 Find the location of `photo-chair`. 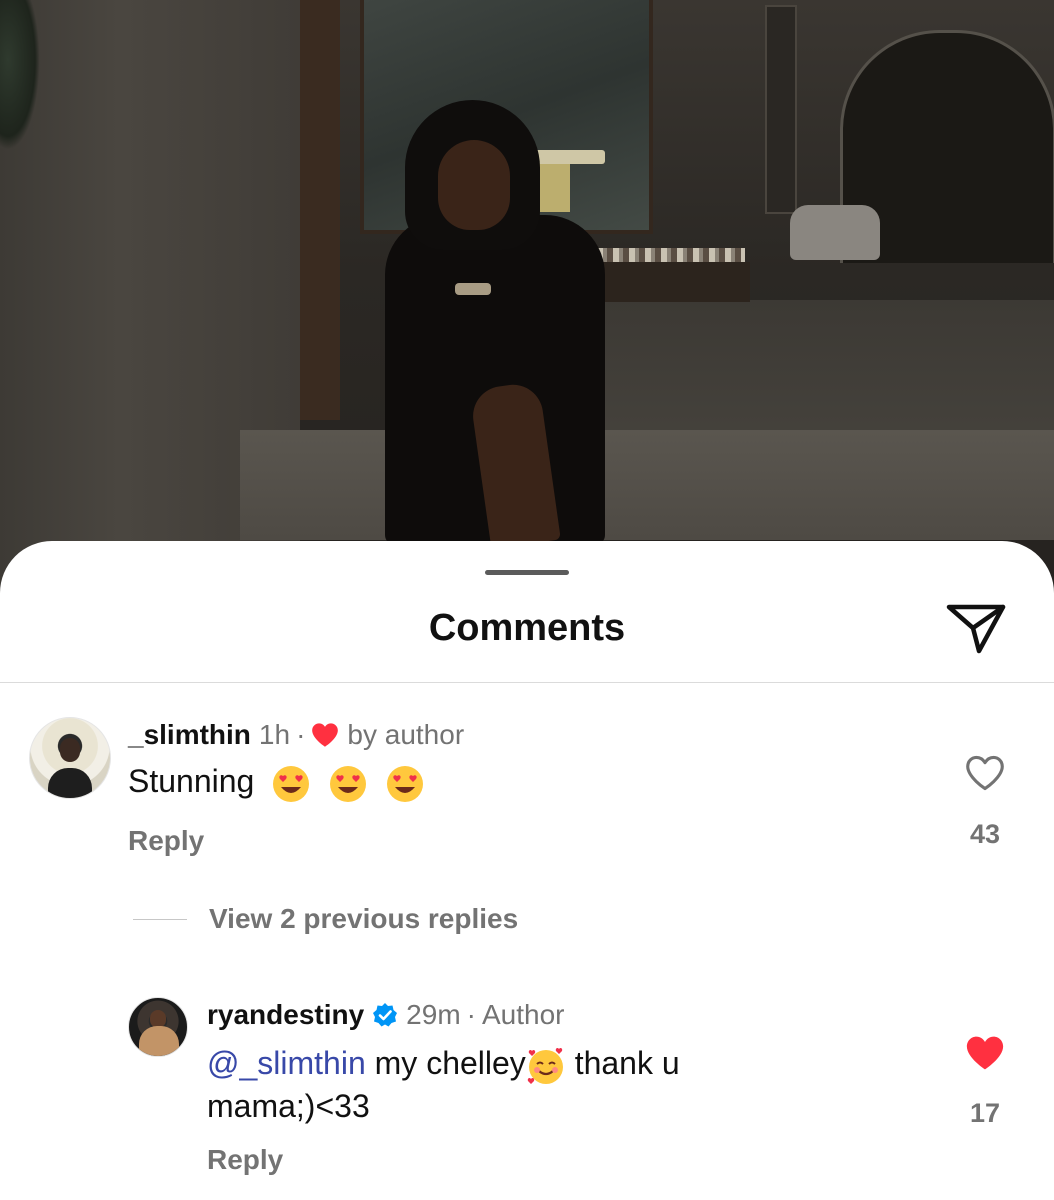

photo-chair is located at coordinates (835, 232).